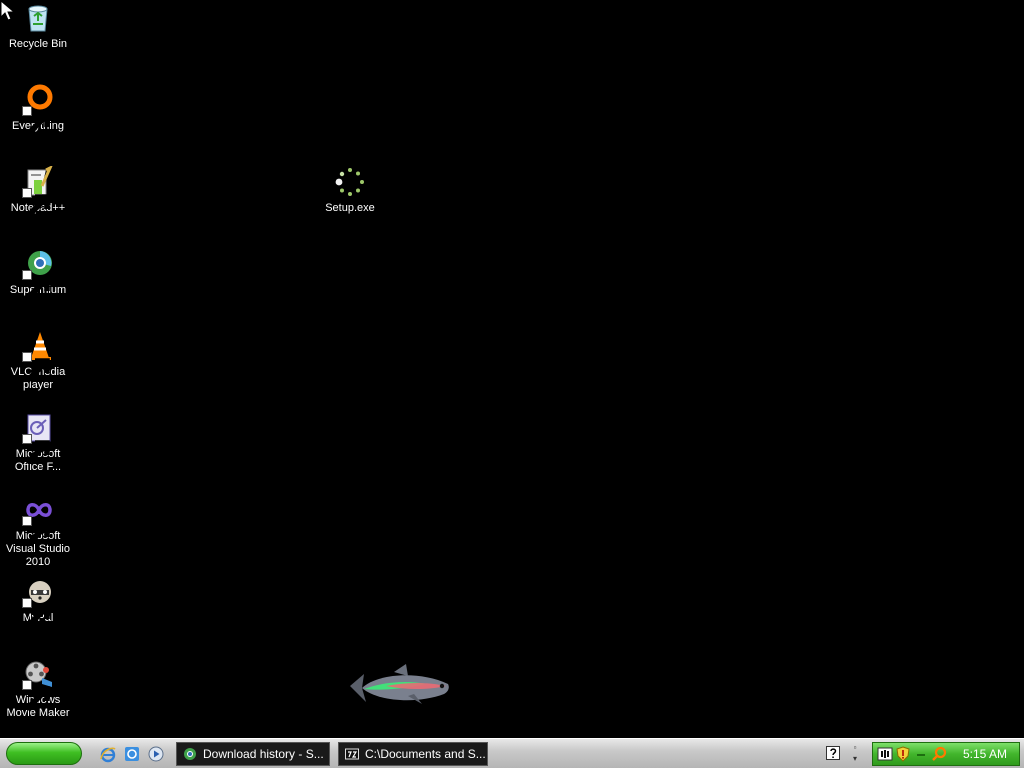  I want to click on tray-expand-icon: ▫ ▾, so click(855, 753).